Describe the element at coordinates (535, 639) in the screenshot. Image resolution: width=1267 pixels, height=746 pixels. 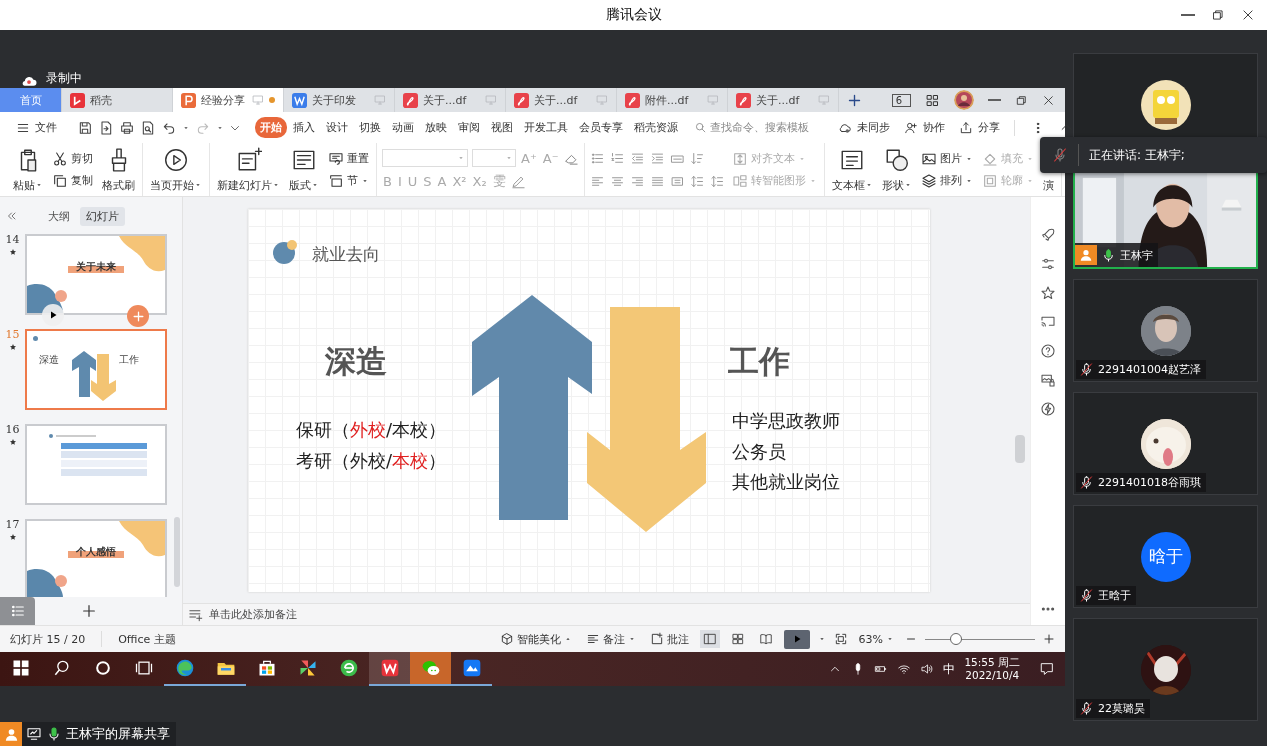
I see `beautify-button: 智能美化` at that location.